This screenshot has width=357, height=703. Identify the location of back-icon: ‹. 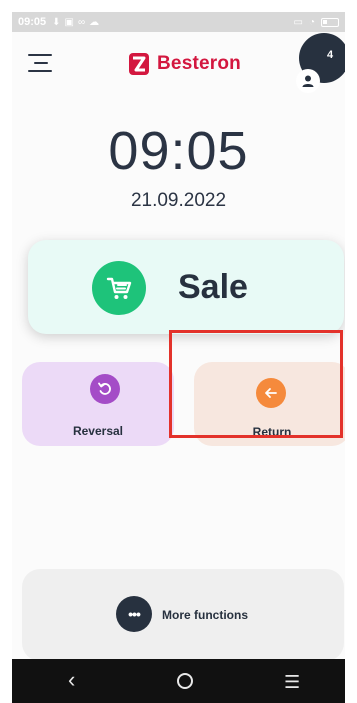
(71, 680).